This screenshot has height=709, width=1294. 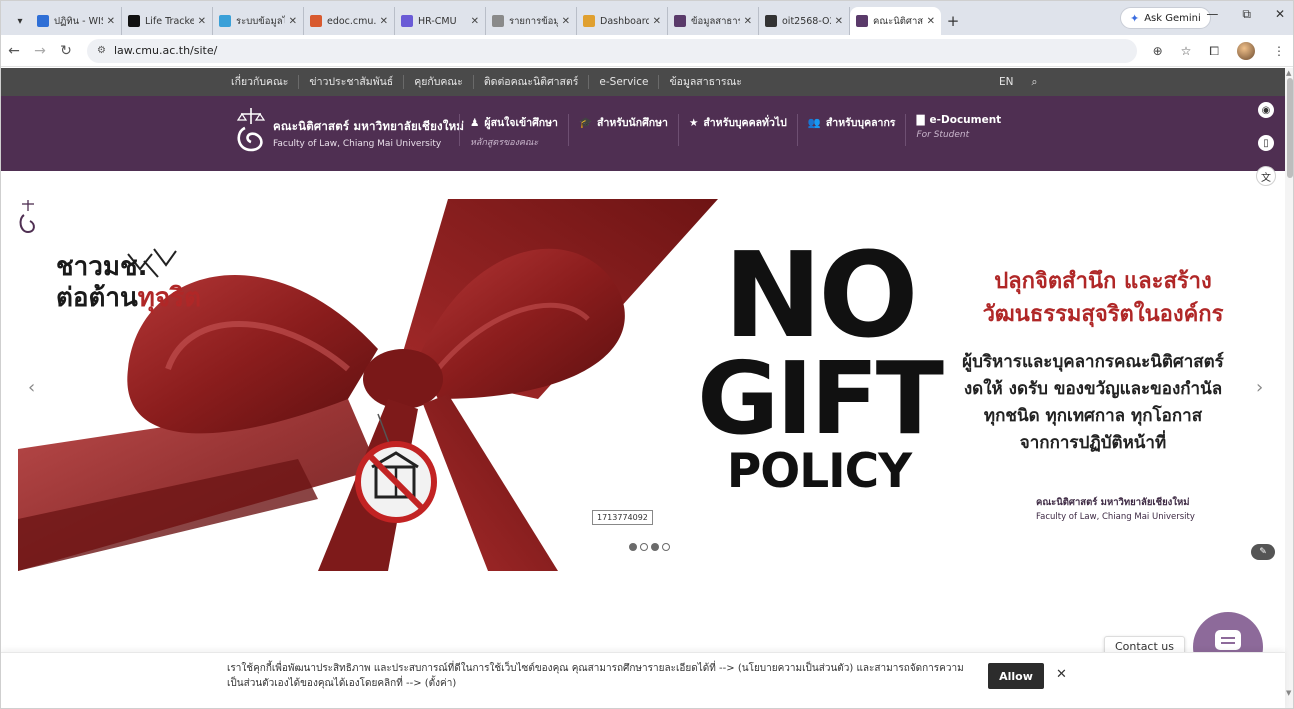 What do you see at coordinates (1035, 82) in the screenshot?
I see `site-search-icon: ⌕` at bounding box center [1035, 82].